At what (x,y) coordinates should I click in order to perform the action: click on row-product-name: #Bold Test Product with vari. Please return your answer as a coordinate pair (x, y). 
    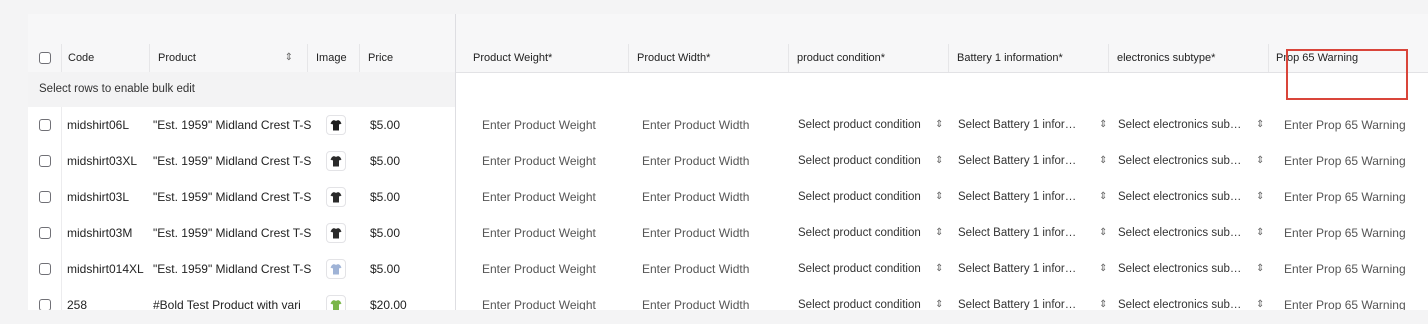
    Looking at the image, I should click on (236, 298).